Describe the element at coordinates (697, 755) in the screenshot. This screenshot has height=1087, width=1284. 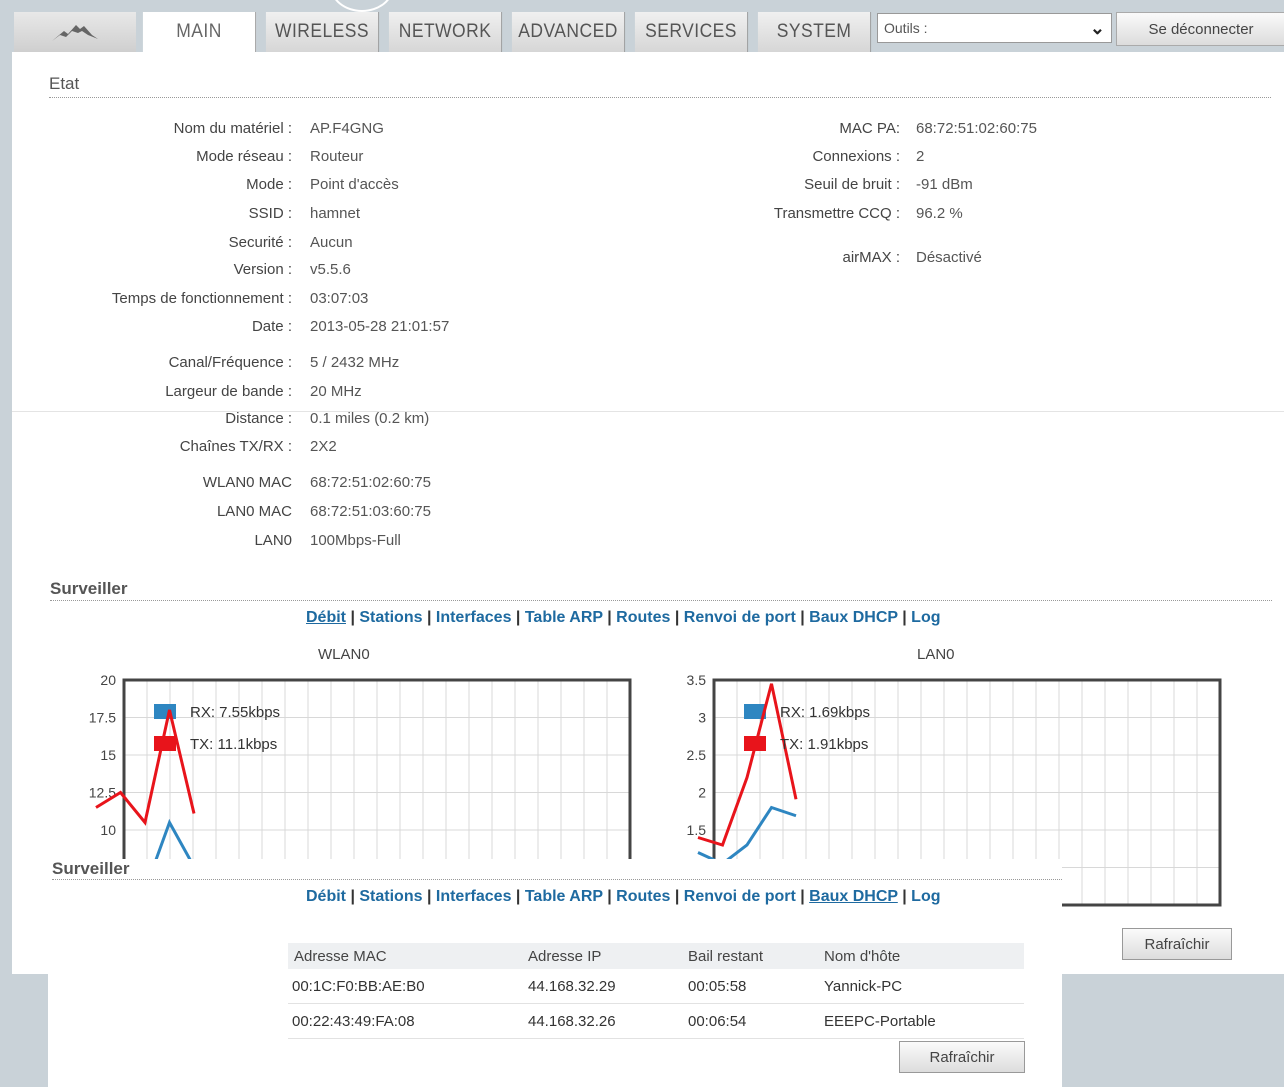
I see `y-tick-label: 2.5` at that location.